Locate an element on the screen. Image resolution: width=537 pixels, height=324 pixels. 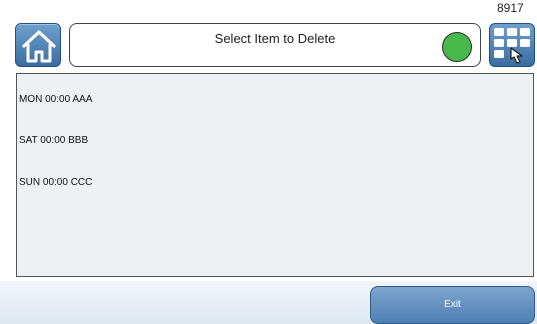
list-item: MON 00:00 AAA is located at coordinates (55, 100).